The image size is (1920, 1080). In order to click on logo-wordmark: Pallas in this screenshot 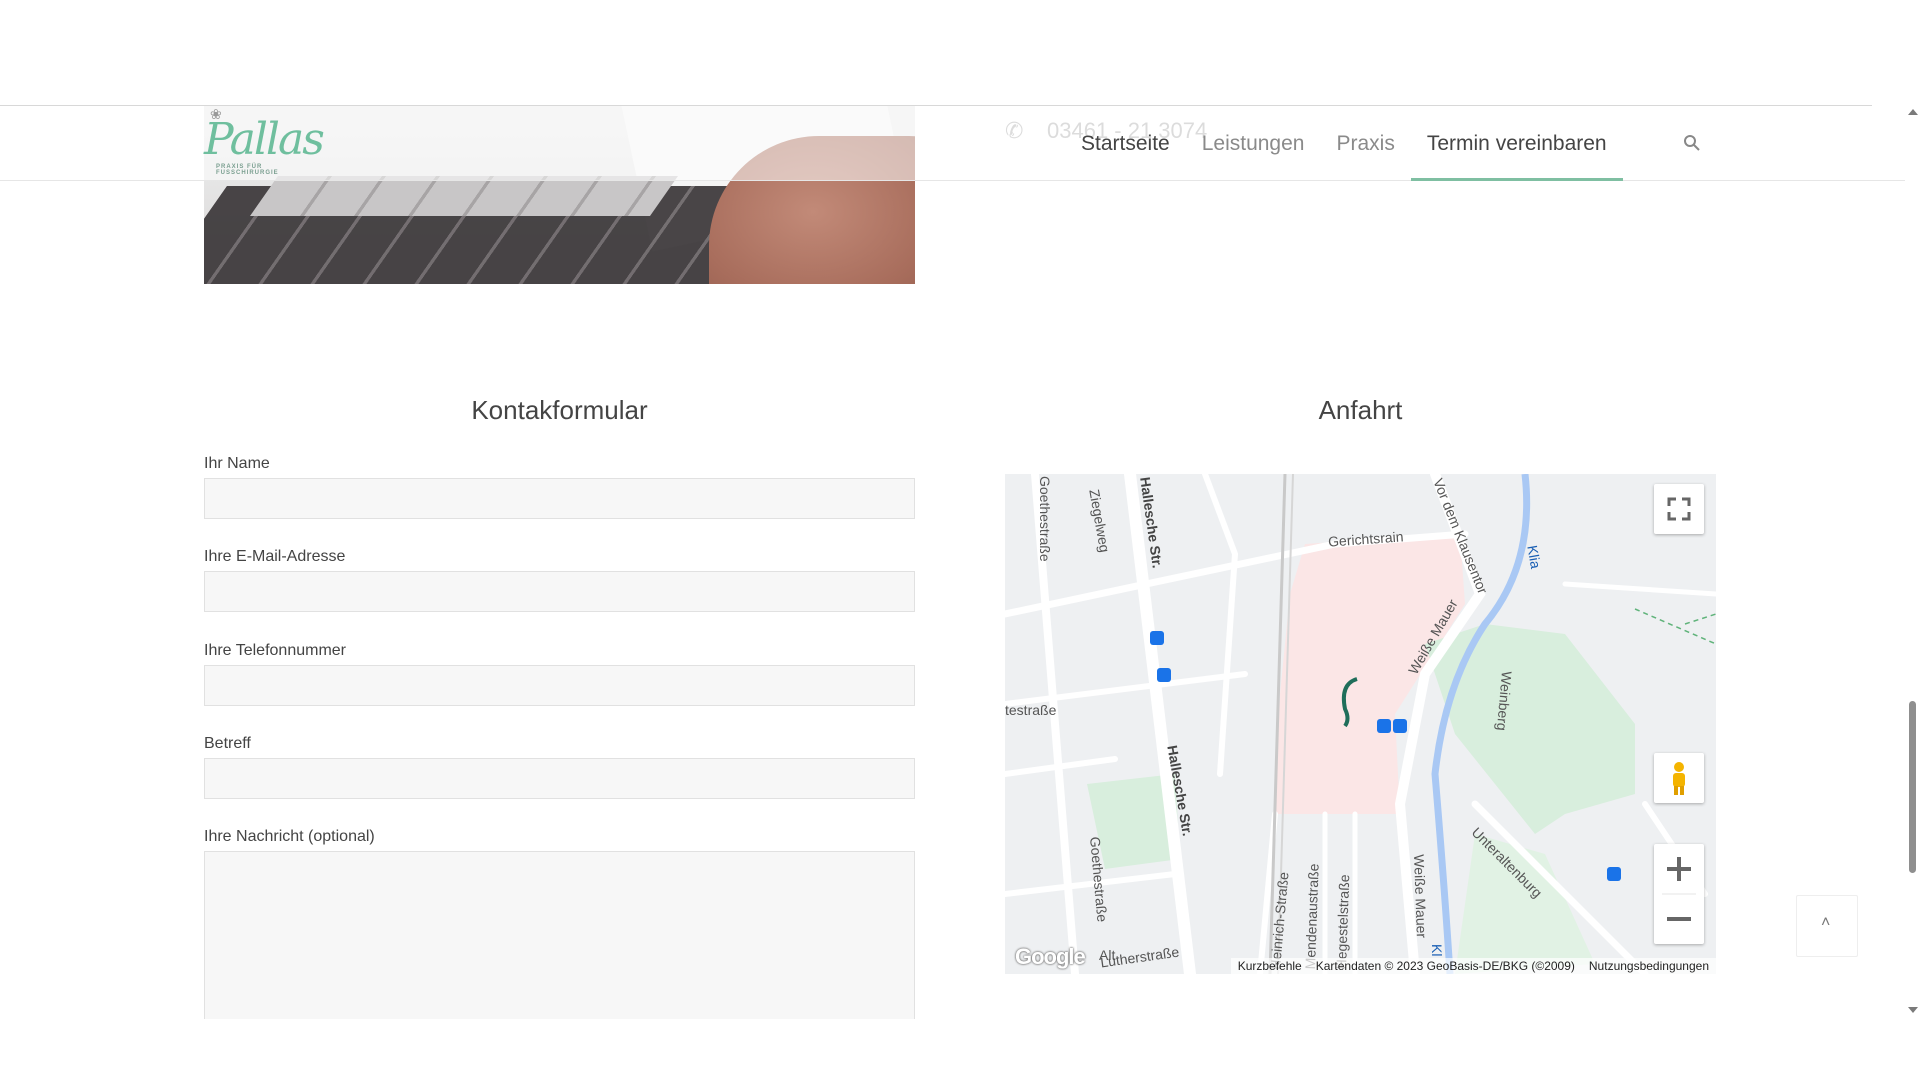, I will do `click(264, 139)`.